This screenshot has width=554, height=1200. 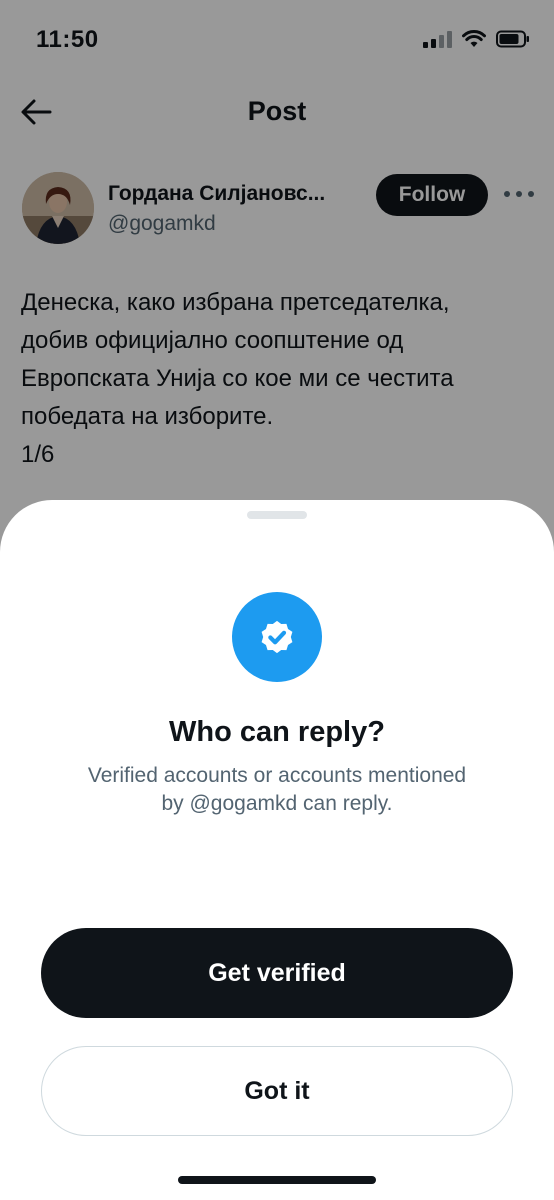 I want to click on sheet-title: Who can reply?, so click(x=277, y=732).